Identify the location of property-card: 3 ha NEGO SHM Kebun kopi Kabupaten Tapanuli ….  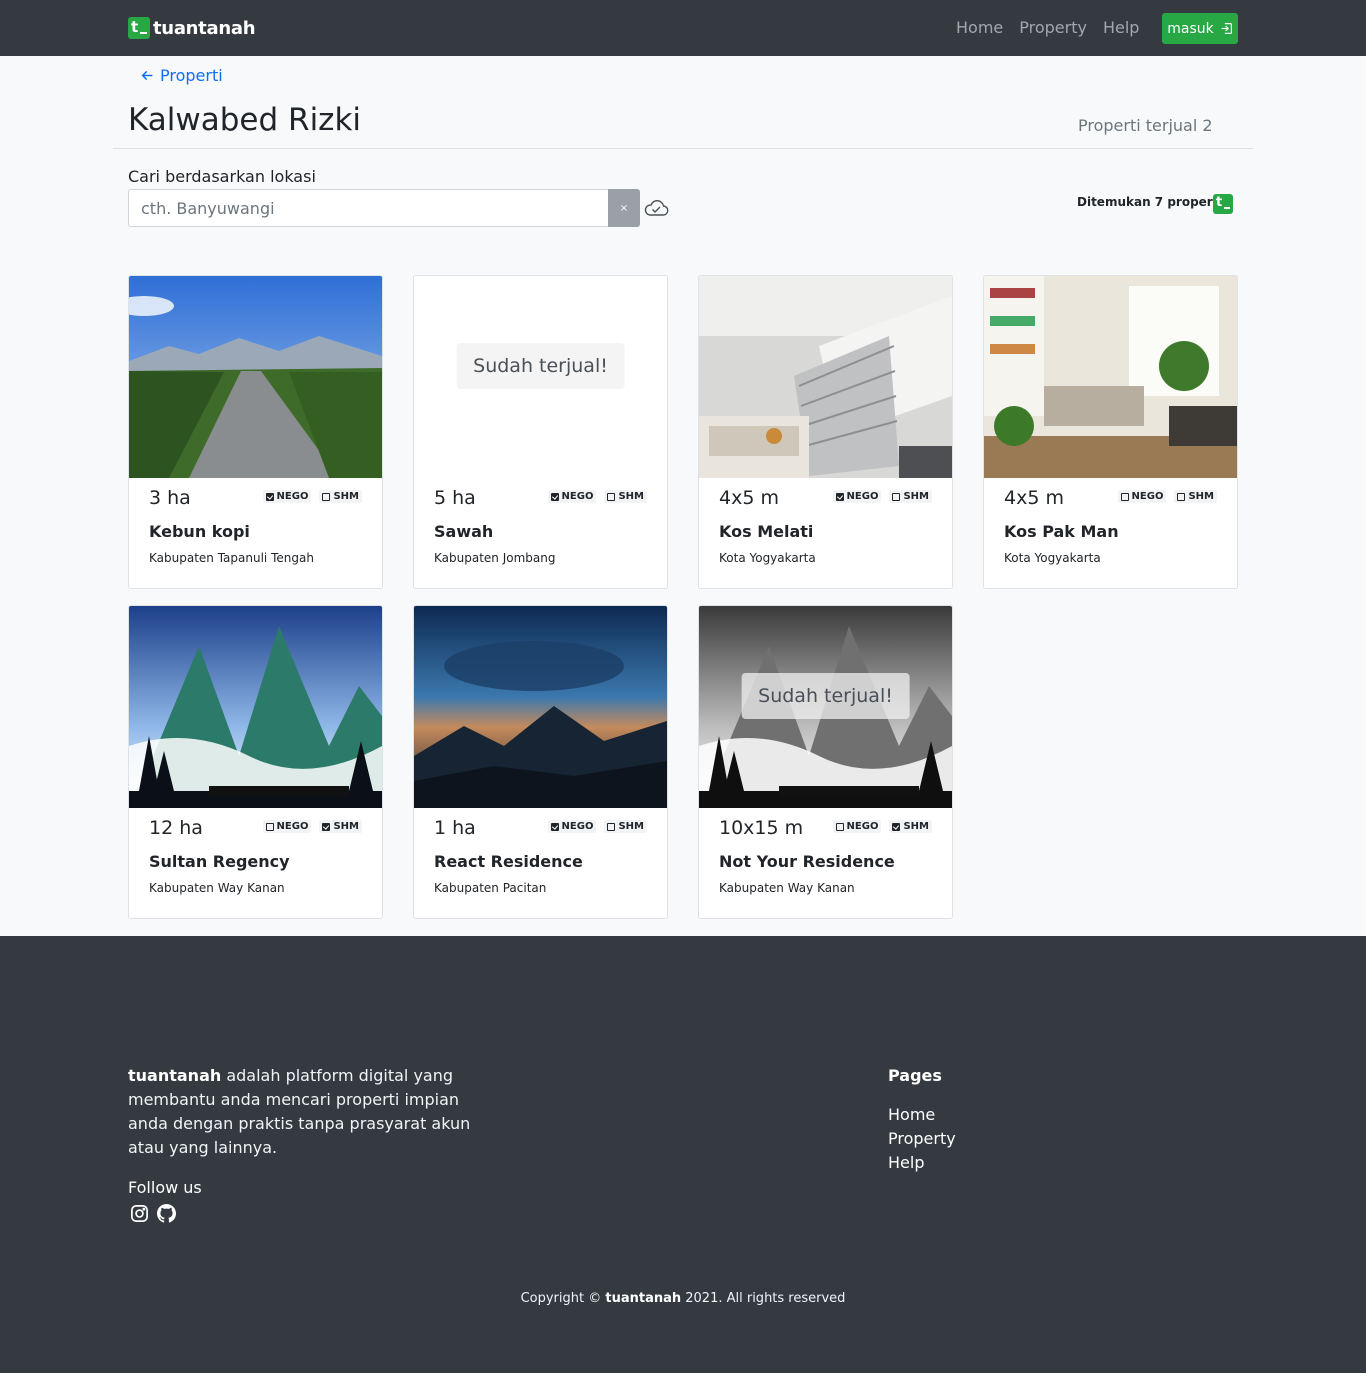
(255, 432).